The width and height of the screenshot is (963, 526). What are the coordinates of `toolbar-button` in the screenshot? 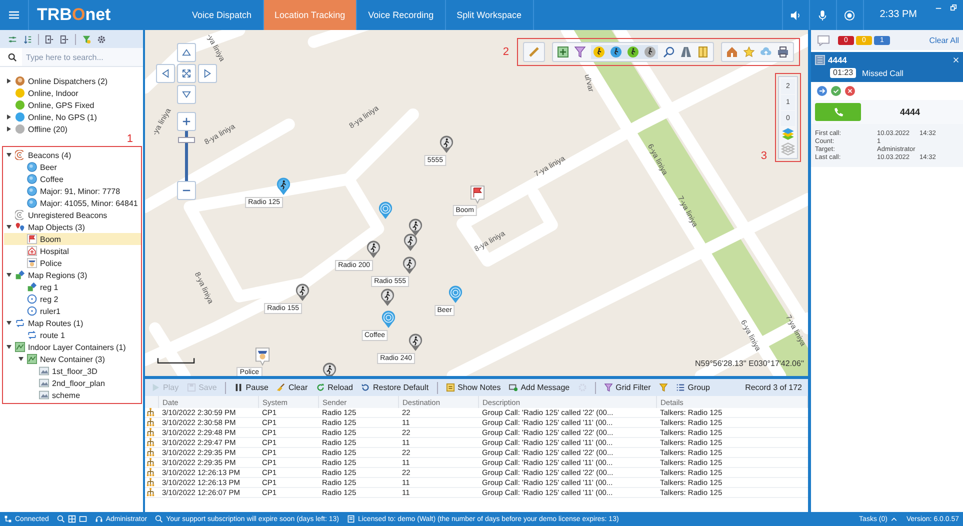 It's located at (663, 387).